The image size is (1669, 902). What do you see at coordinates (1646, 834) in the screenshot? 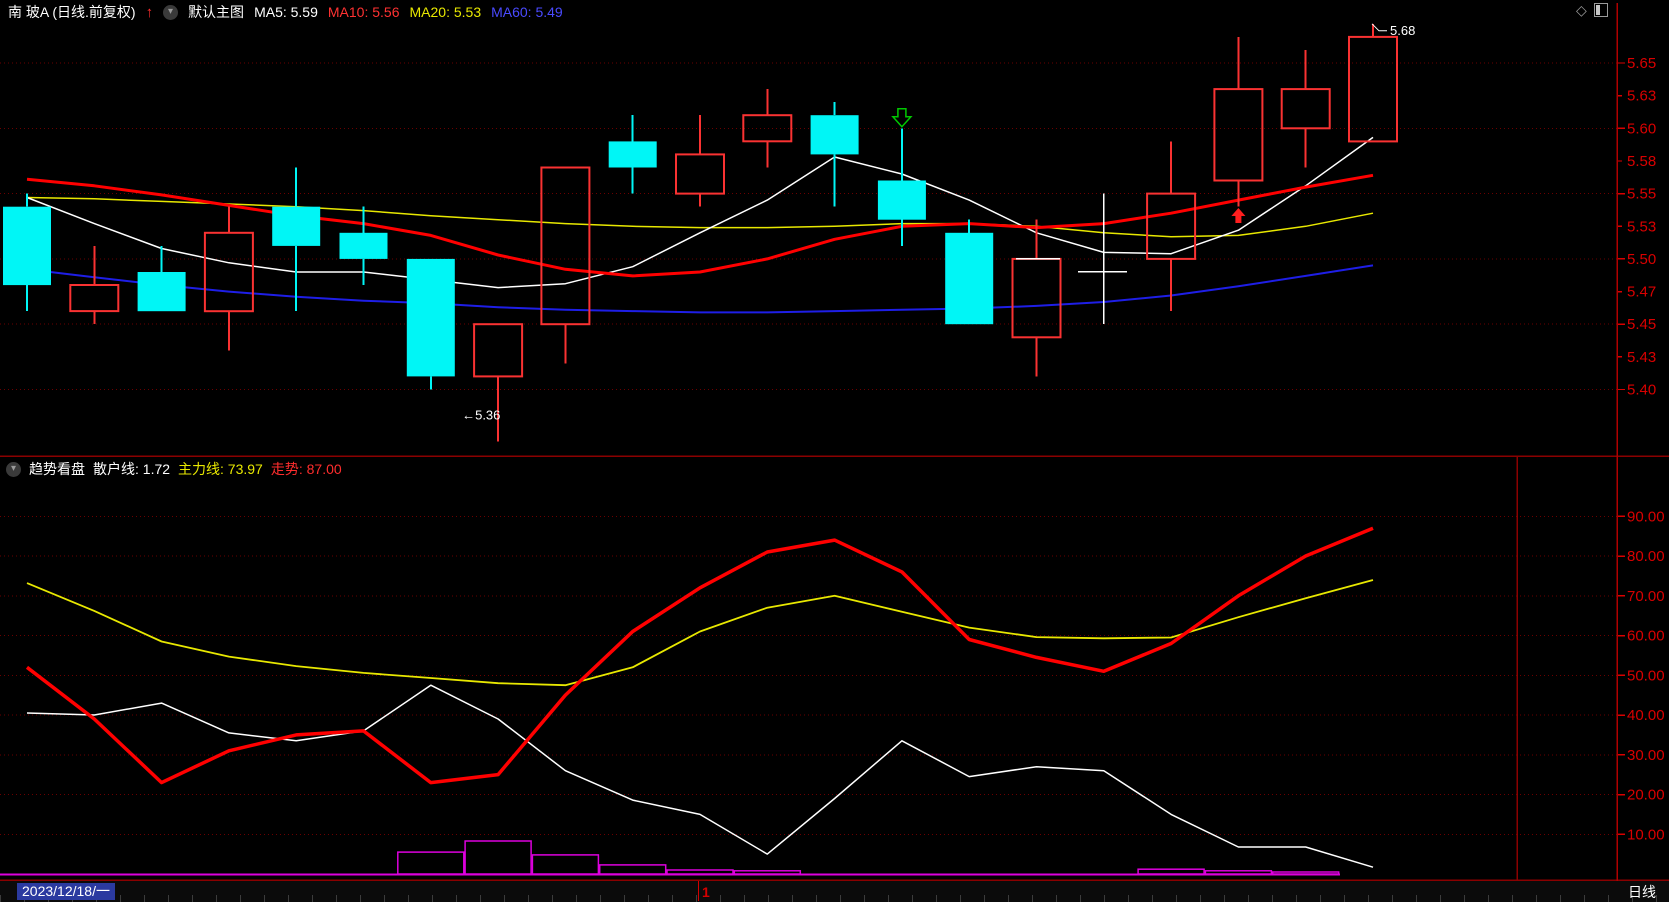
I see `indicator-axis-label: 10.00` at bounding box center [1646, 834].